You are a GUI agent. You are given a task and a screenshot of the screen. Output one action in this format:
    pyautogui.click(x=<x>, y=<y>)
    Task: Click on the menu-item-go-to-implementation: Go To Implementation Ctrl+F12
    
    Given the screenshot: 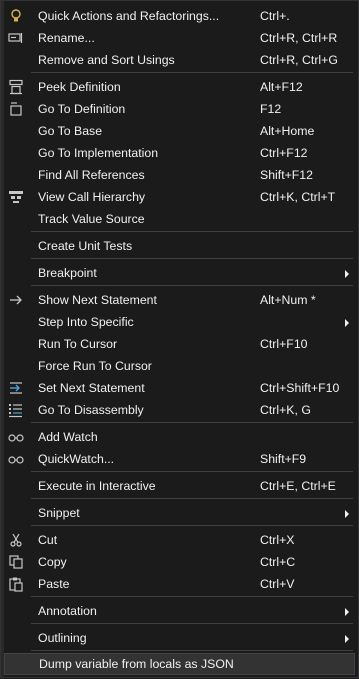 What is the action you would take?
    pyautogui.click(x=179, y=153)
    